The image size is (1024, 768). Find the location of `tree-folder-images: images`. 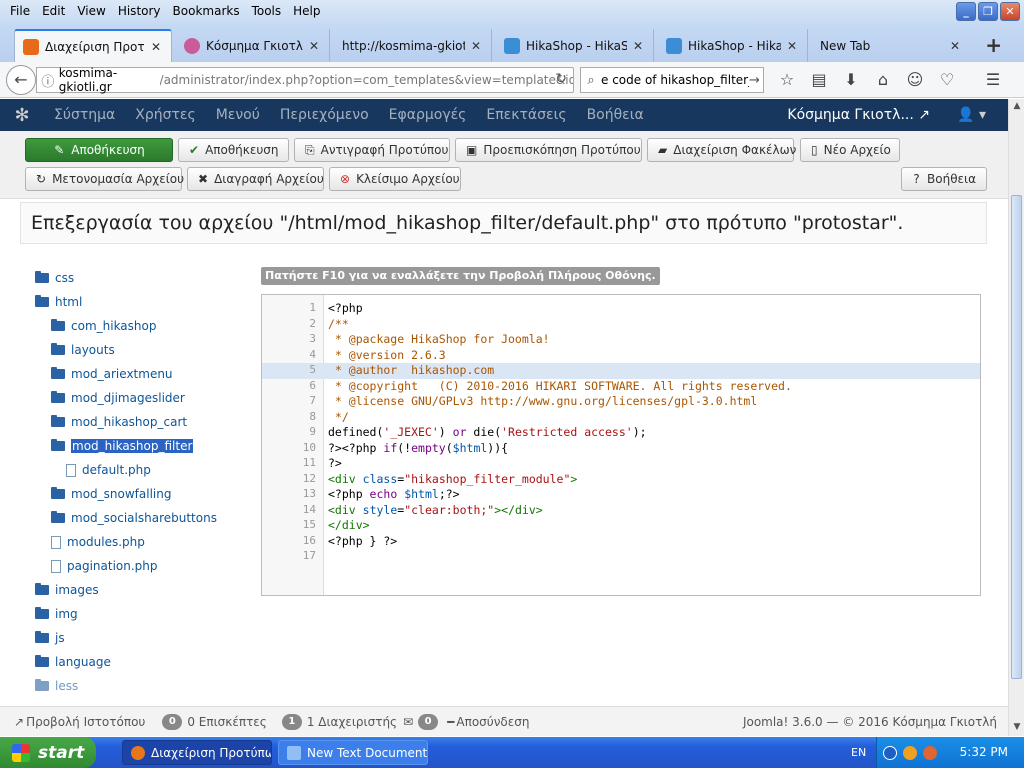

tree-folder-images: images is located at coordinates (67, 590).